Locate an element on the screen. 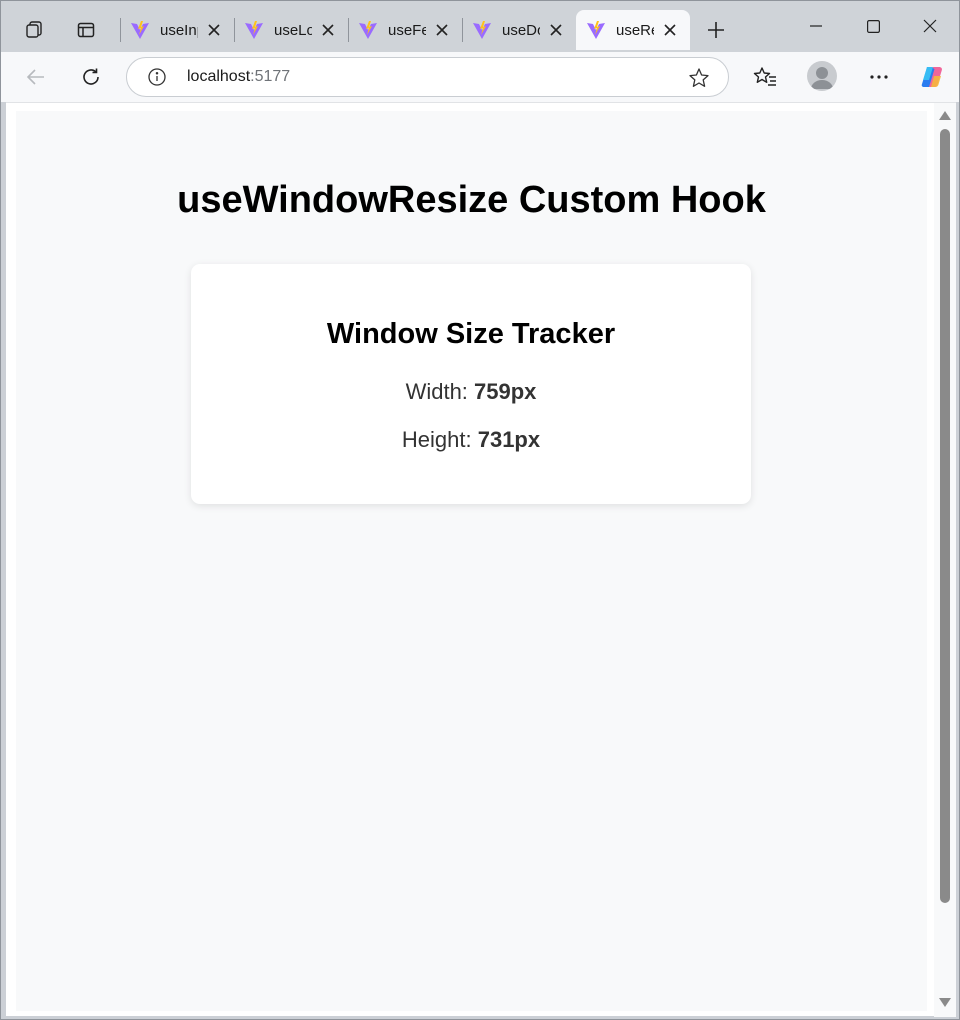 This screenshot has width=960, height=1020. star-icon is located at coordinates (699, 78).